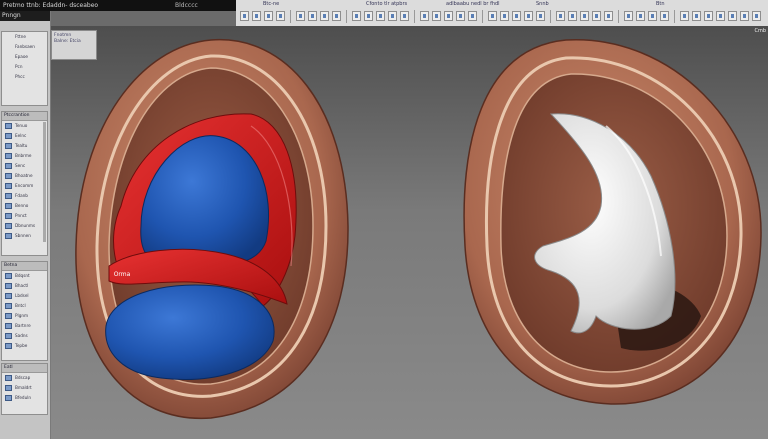 This screenshot has height=439, width=768. I want to click on smooth-tool-icon, so click(324, 16).